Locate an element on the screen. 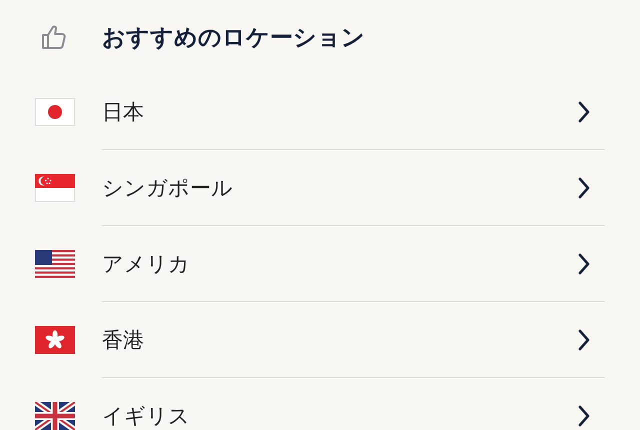 The height and width of the screenshot is (430, 640). japan-flag-icon is located at coordinates (55, 112).